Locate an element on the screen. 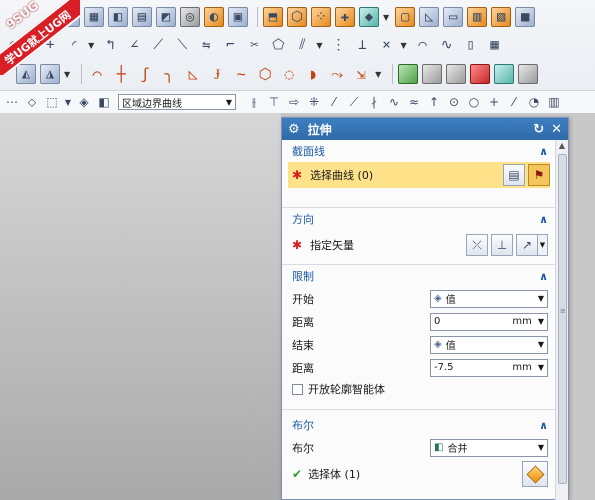  solid-green-icon is located at coordinates (408, 74).